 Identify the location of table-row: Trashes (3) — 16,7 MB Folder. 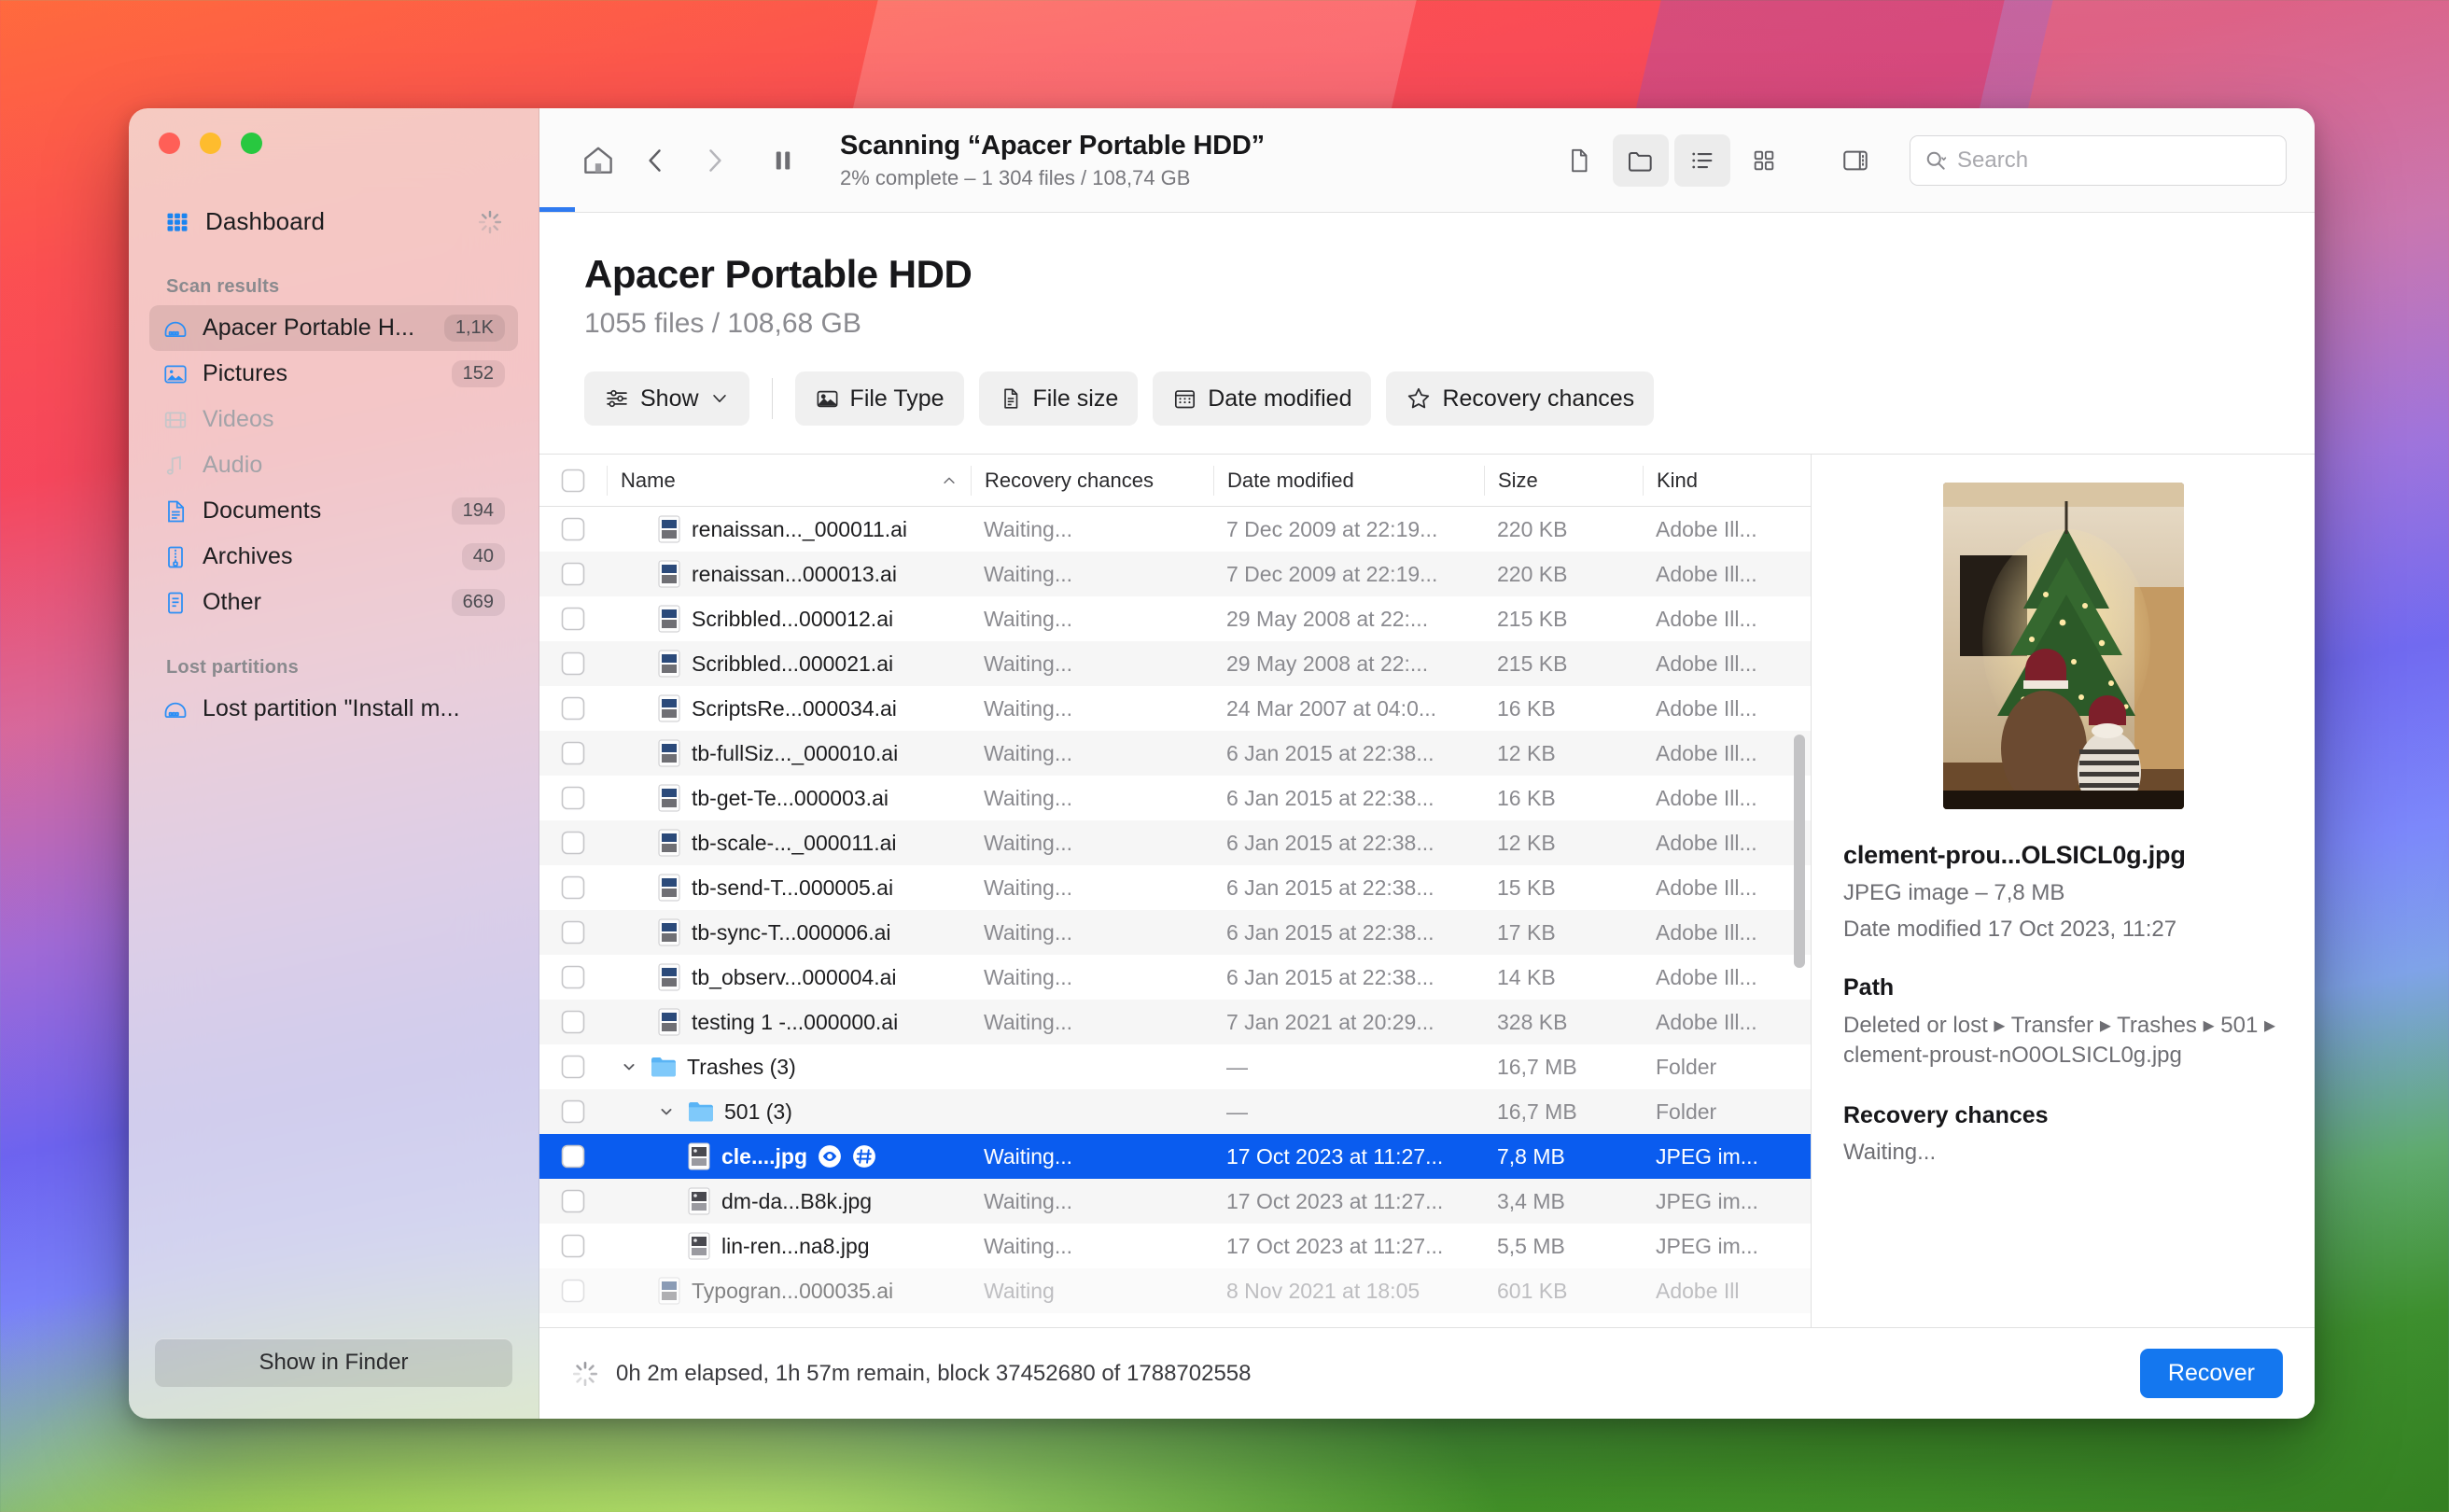
(1175, 1066).